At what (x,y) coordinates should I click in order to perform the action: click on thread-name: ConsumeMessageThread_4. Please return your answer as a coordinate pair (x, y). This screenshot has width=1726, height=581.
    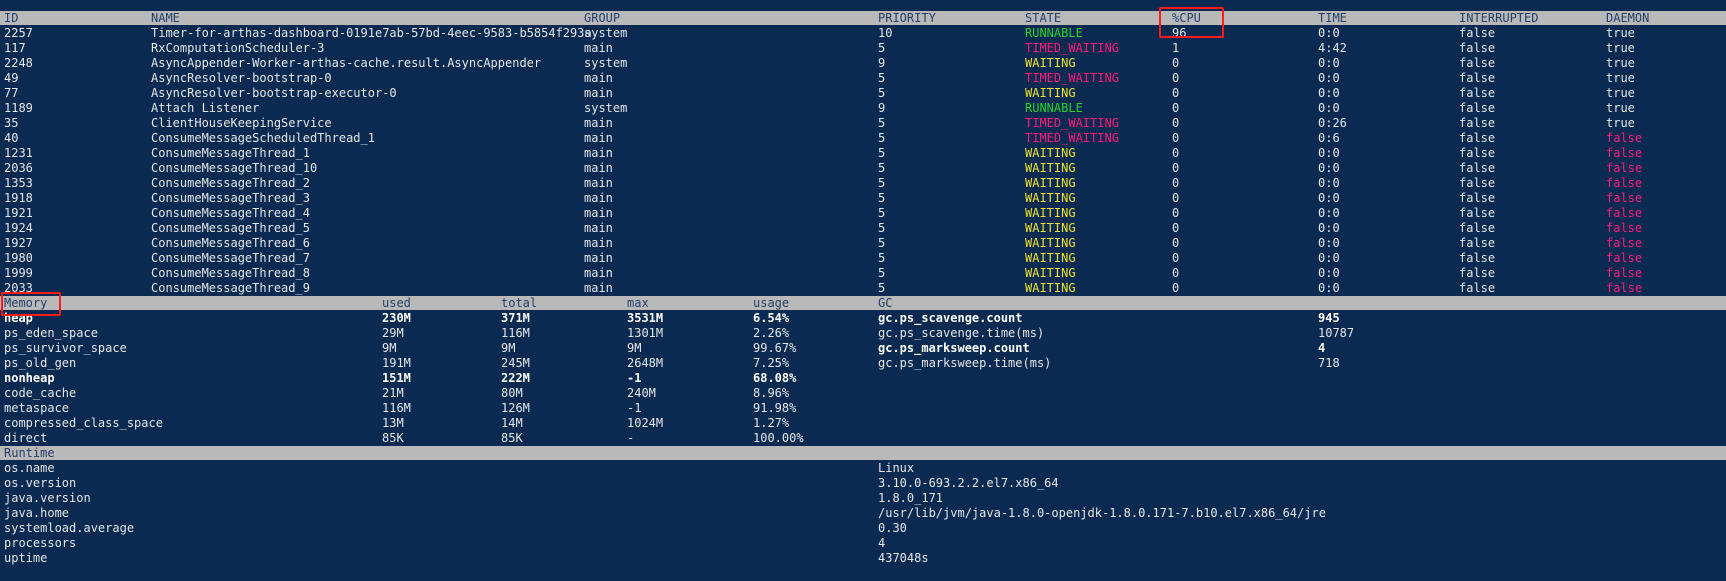
    Looking at the image, I should click on (230, 213).